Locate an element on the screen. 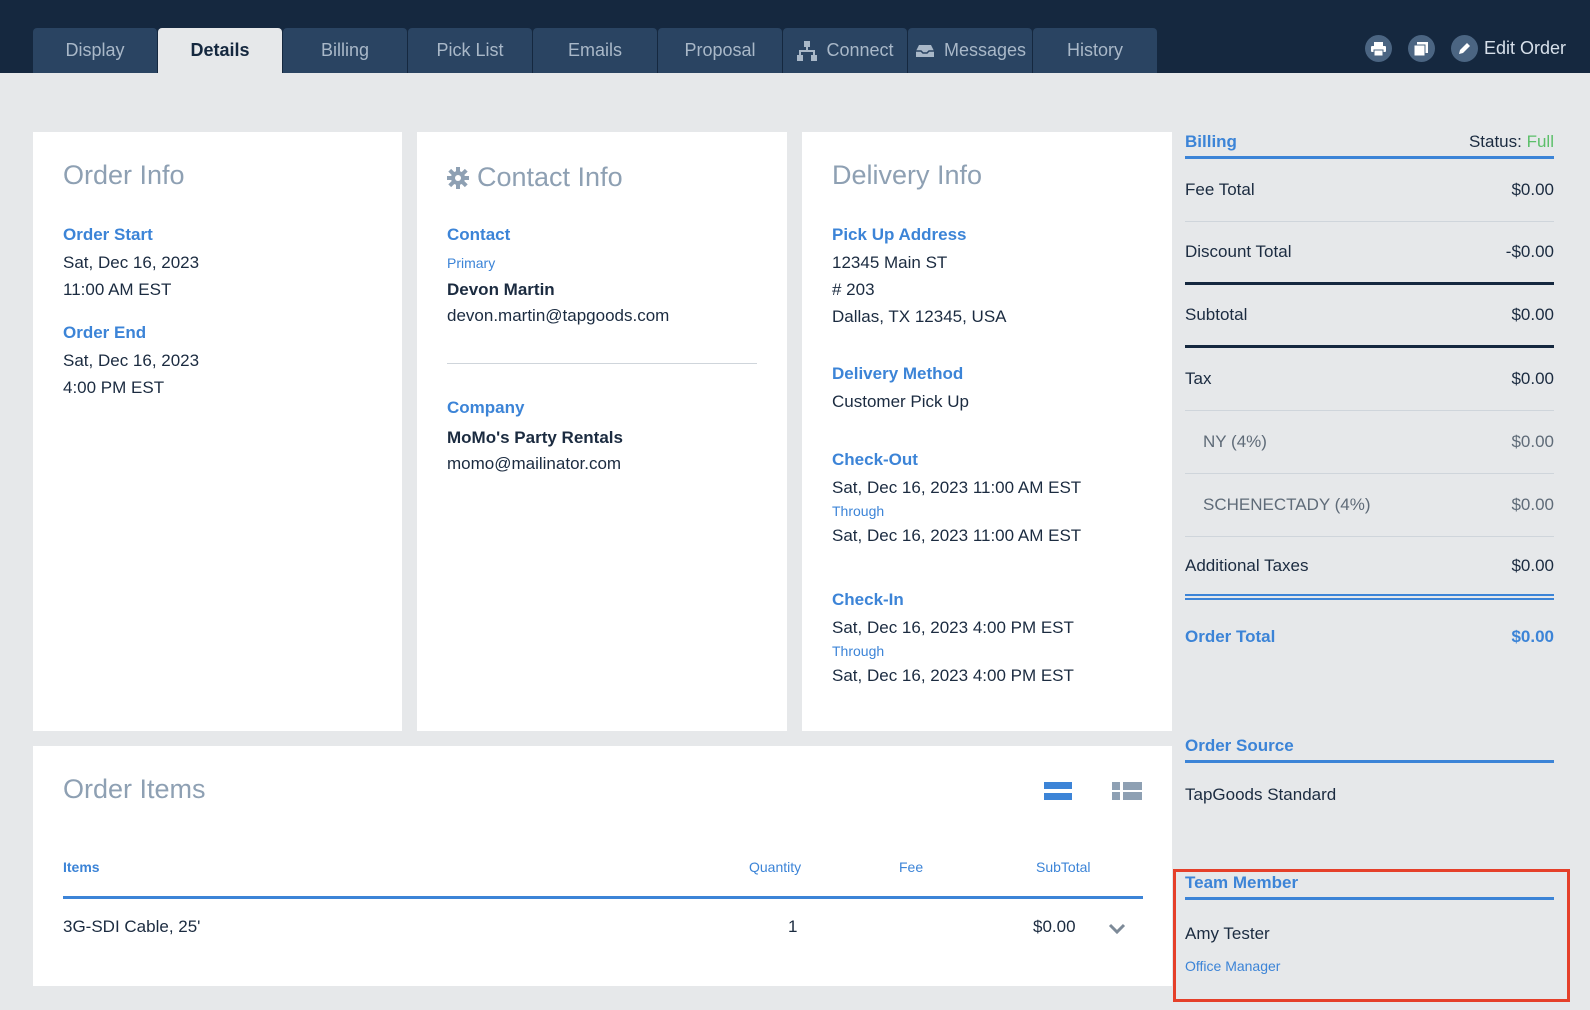 The image size is (1590, 1010). tab-connect: Connect is located at coordinates (845, 50).